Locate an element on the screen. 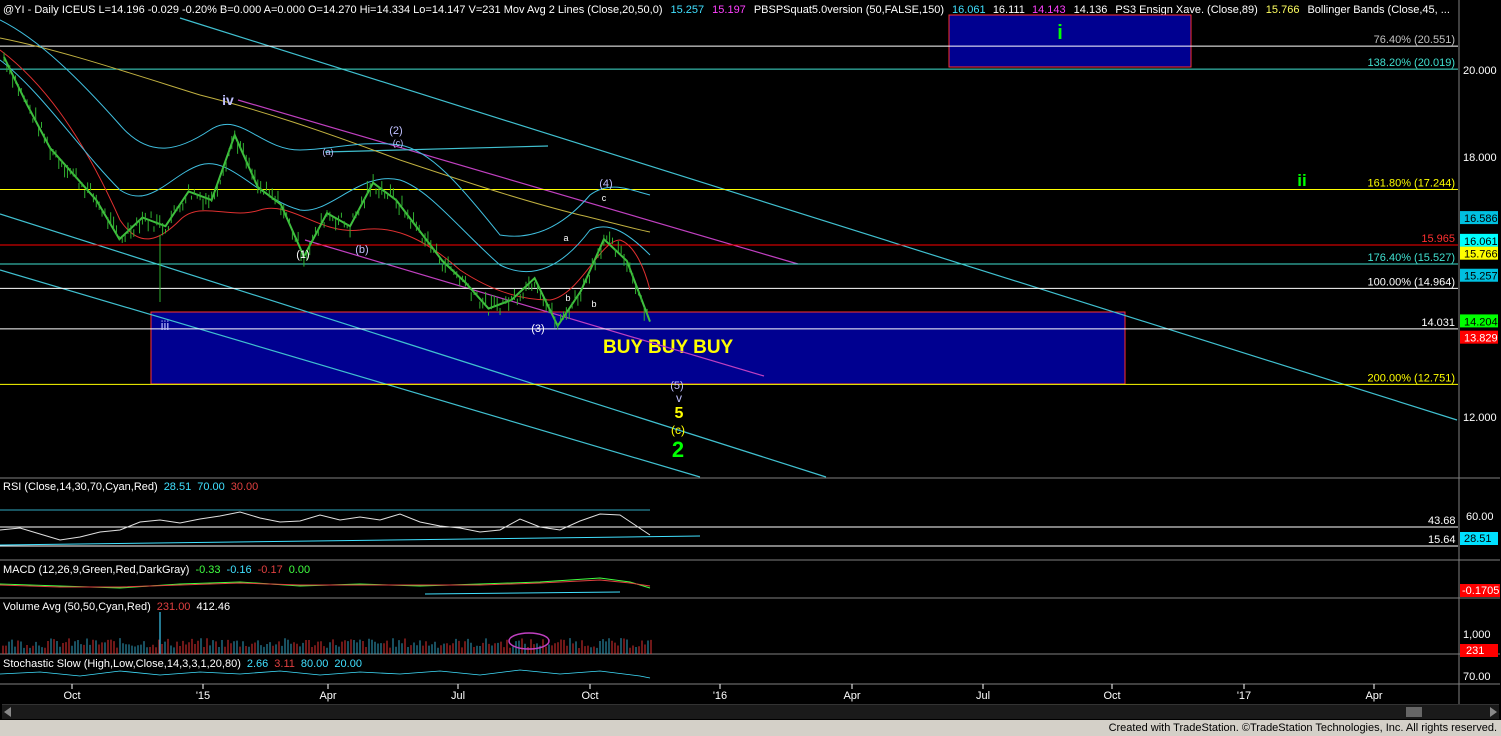 The width and height of the screenshot is (1501, 736). price-badge-3: 15.257 is located at coordinates (1481, 277).